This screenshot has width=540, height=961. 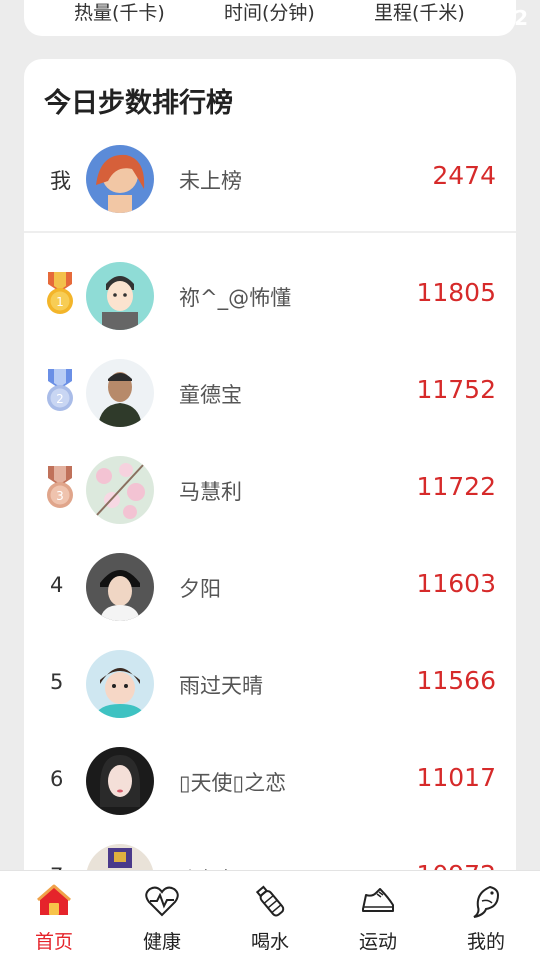 What do you see at coordinates (210, 181) in the screenshot?
I see `my-rank-name: 未上榜` at bounding box center [210, 181].